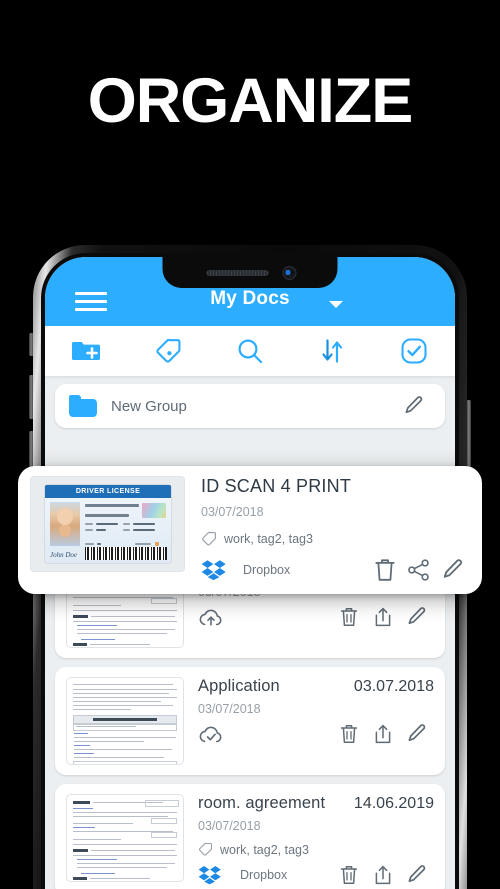 Image resolution: width=500 pixels, height=889 pixels. I want to click on document-tags-label: work, tag2, tag3, so click(264, 849).